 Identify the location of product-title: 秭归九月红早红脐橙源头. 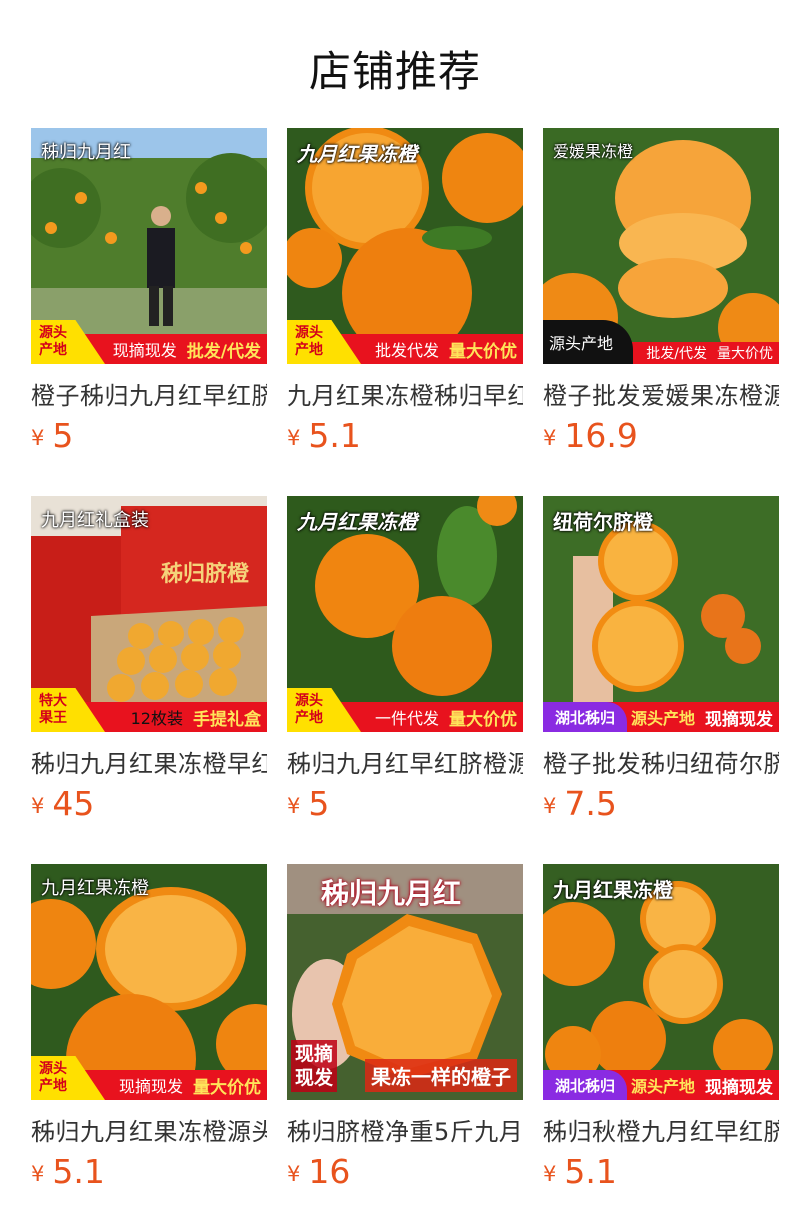
(405, 761).